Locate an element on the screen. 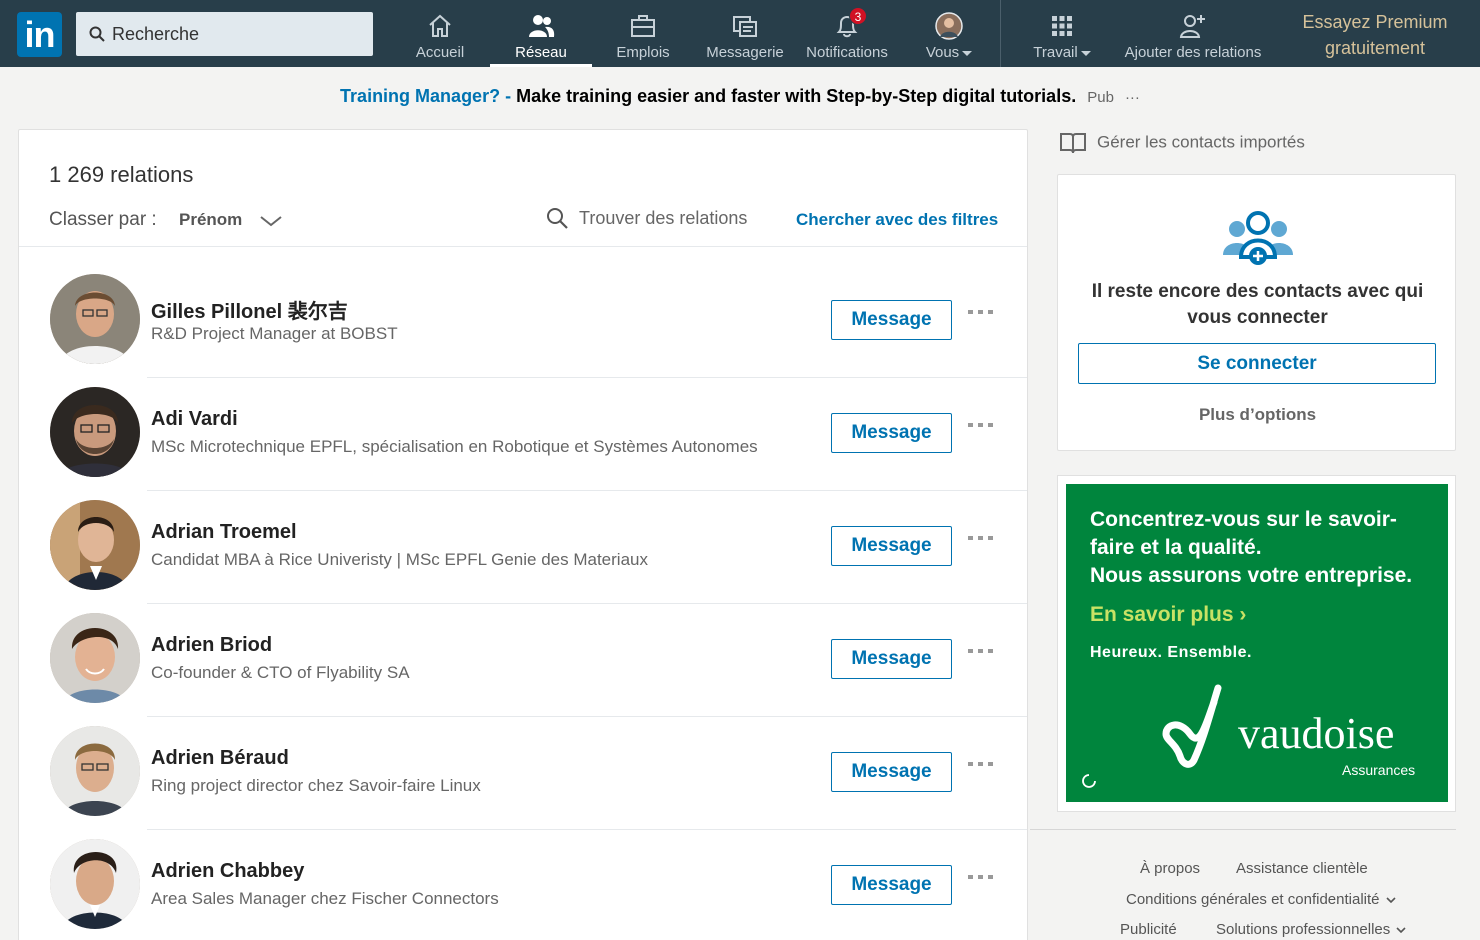  nav-work: Travail is located at coordinates (1062, 33).